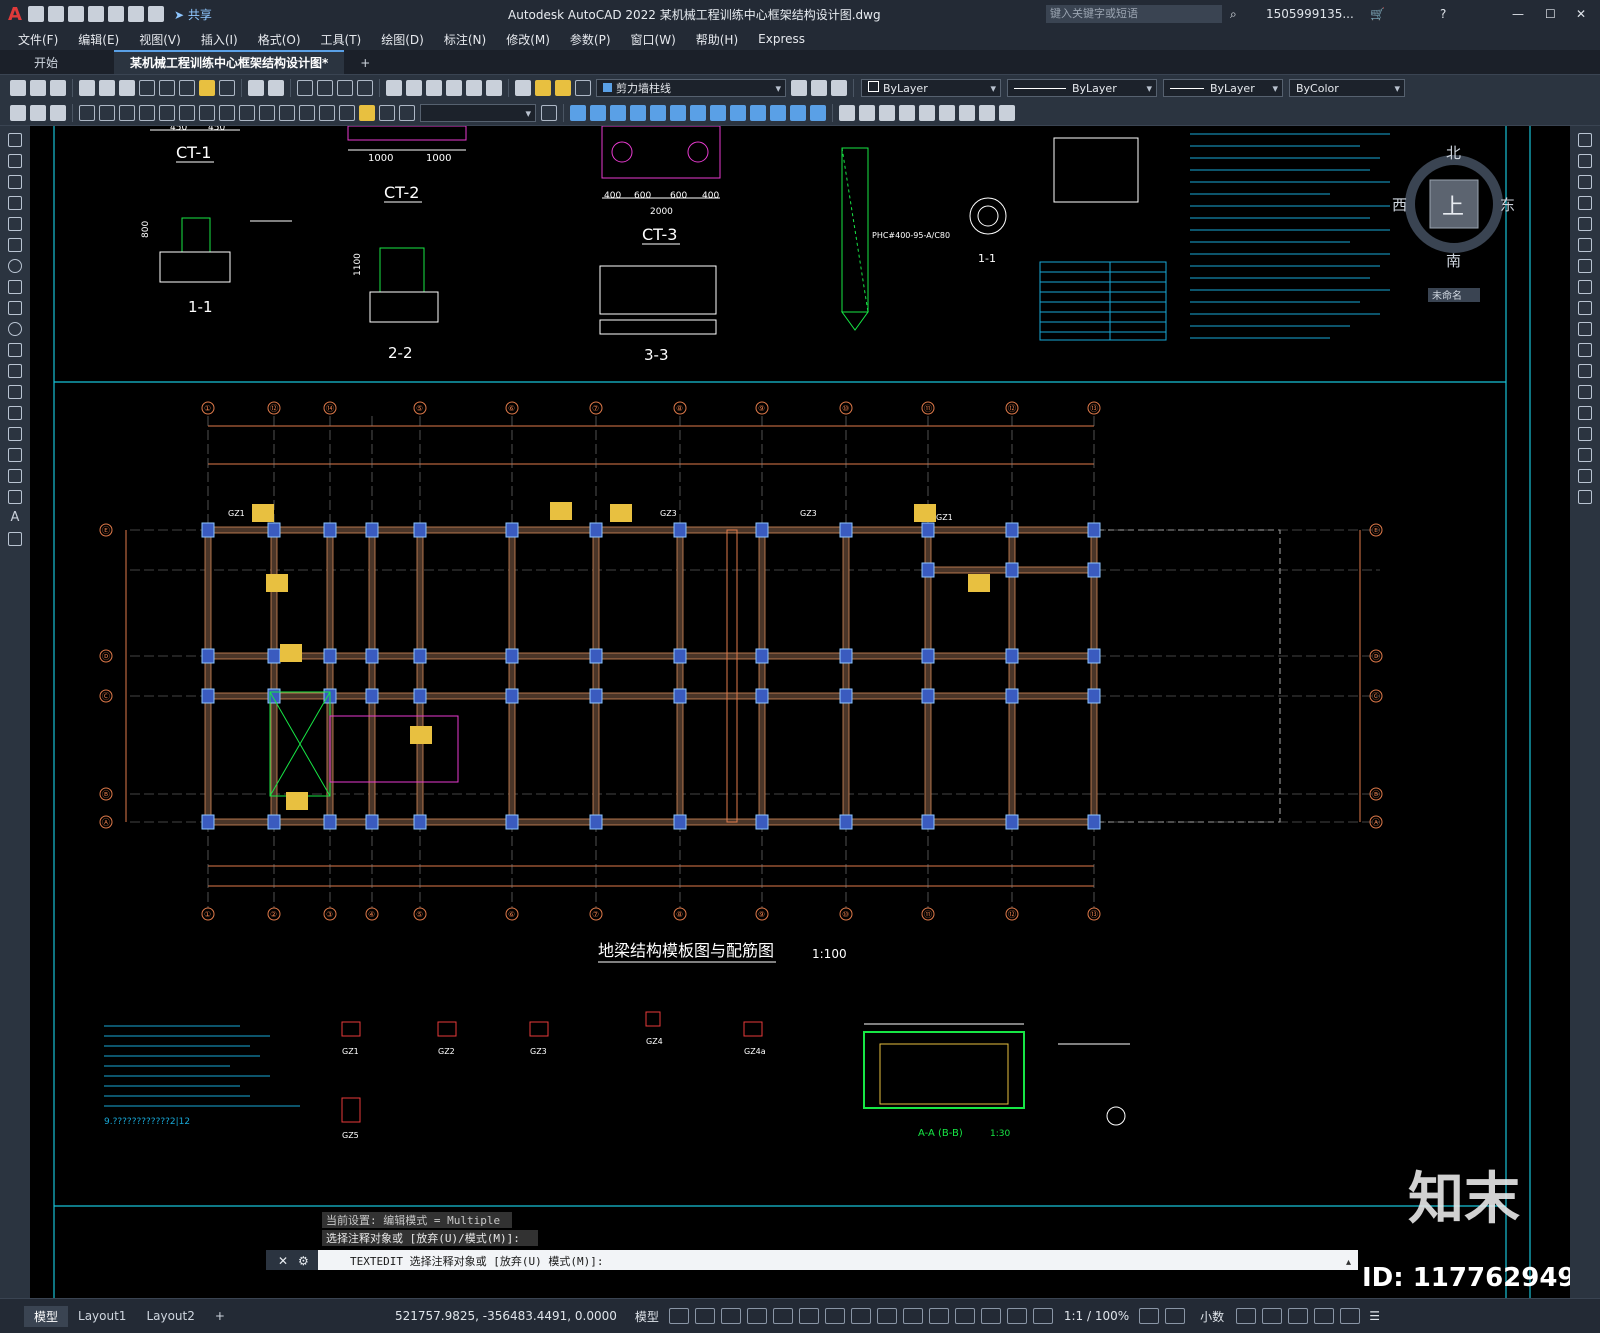 This screenshot has width=1600, height=1333. What do you see at coordinates (38, 39) in the screenshot?
I see `menu-file: 文件(F)` at bounding box center [38, 39].